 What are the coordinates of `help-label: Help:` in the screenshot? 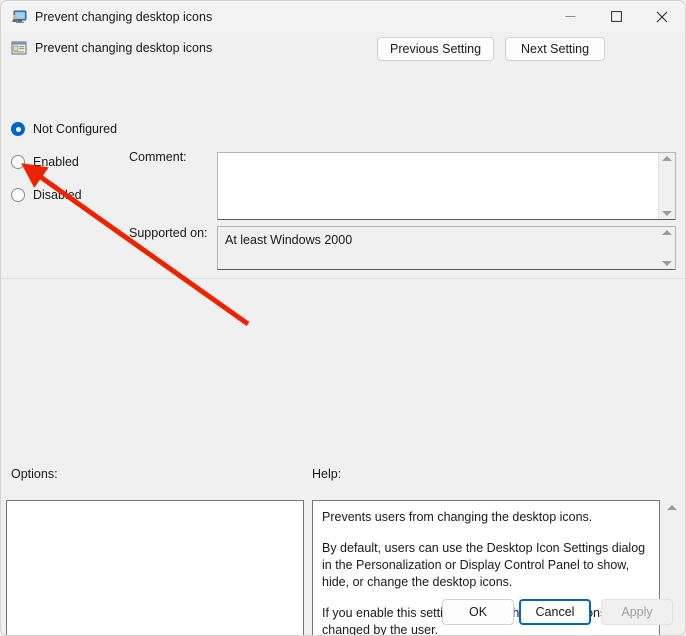 It's located at (327, 474).